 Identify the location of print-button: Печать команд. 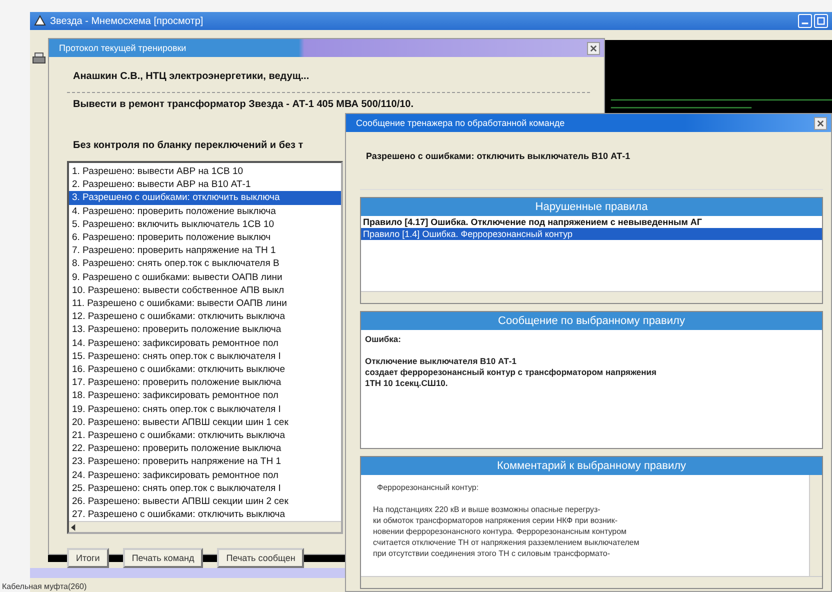
(163, 558).